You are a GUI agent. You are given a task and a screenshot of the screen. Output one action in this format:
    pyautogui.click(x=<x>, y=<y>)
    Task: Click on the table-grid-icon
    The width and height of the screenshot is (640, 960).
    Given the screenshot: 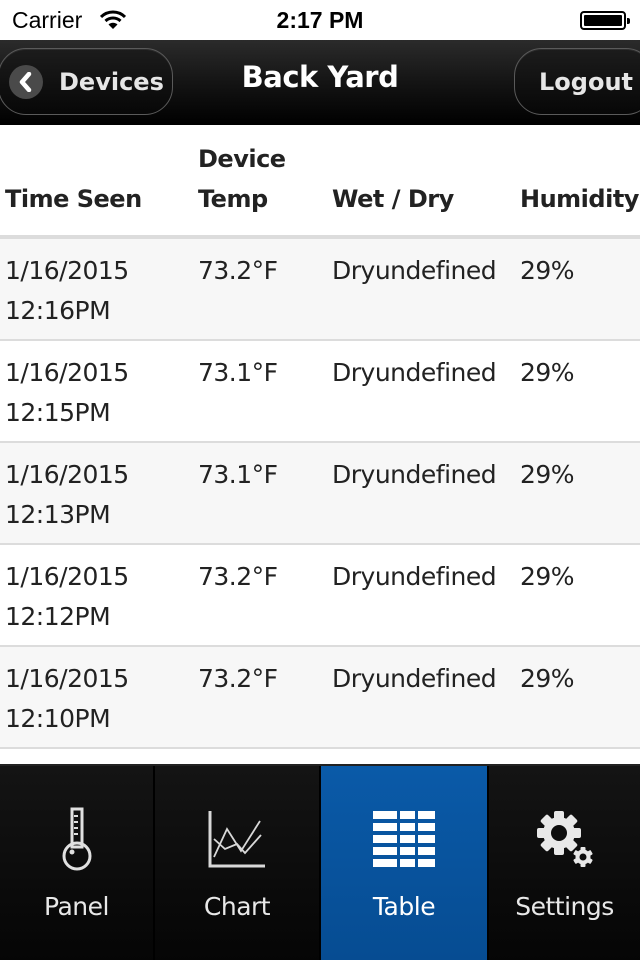 What is the action you would take?
    pyautogui.click(x=404, y=839)
    